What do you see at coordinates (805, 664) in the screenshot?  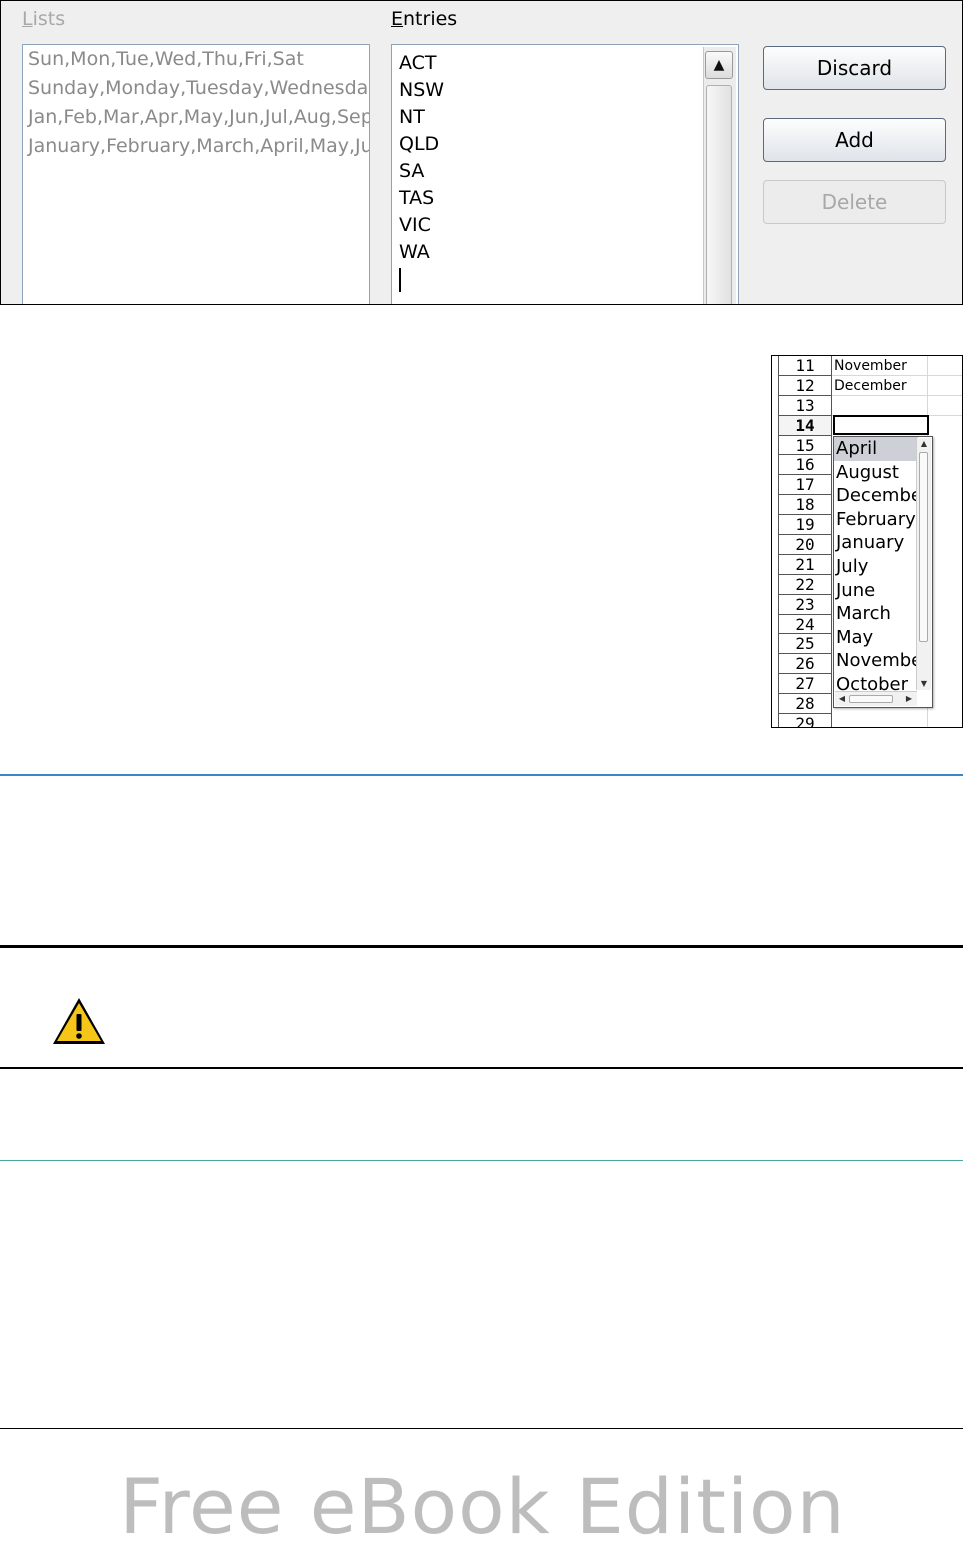 I see `row-header: 26` at bounding box center [805, 664].